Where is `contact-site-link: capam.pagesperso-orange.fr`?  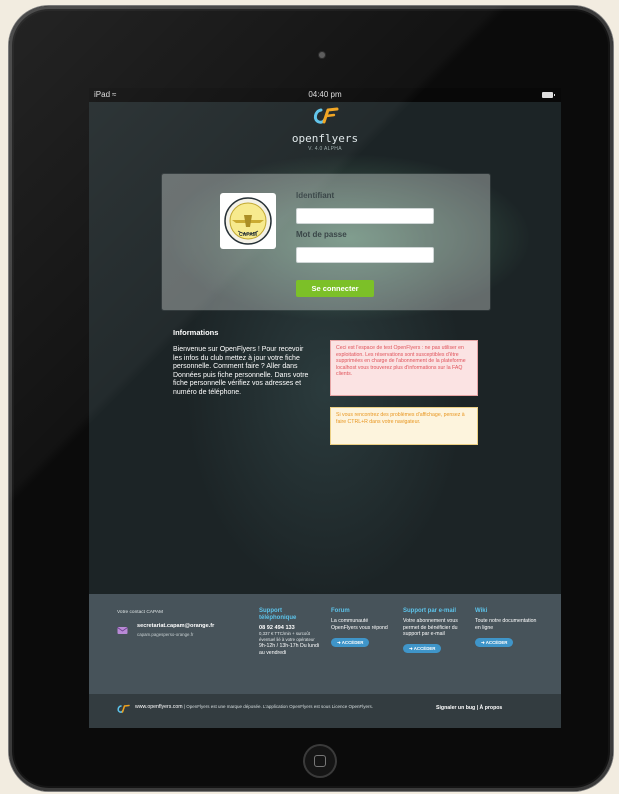
contact-site-link: capam.pagesperso-orange.fr is located at coordinates (165, 634).